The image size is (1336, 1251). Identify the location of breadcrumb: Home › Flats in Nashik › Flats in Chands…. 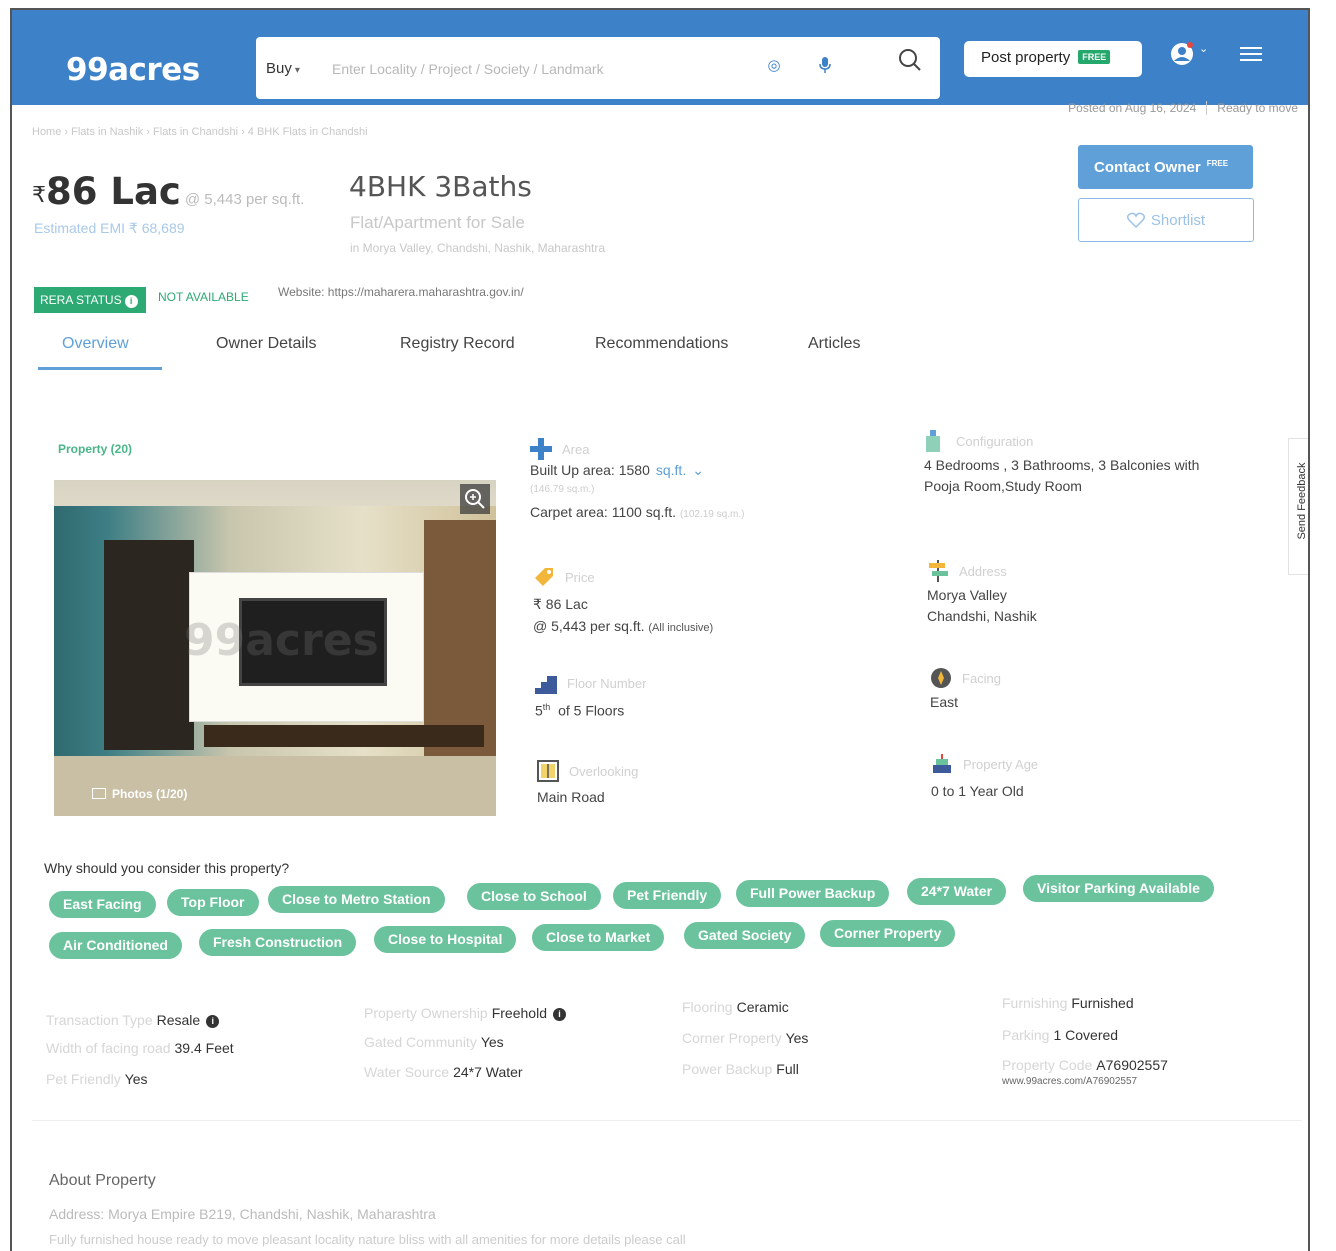
(200, 132).